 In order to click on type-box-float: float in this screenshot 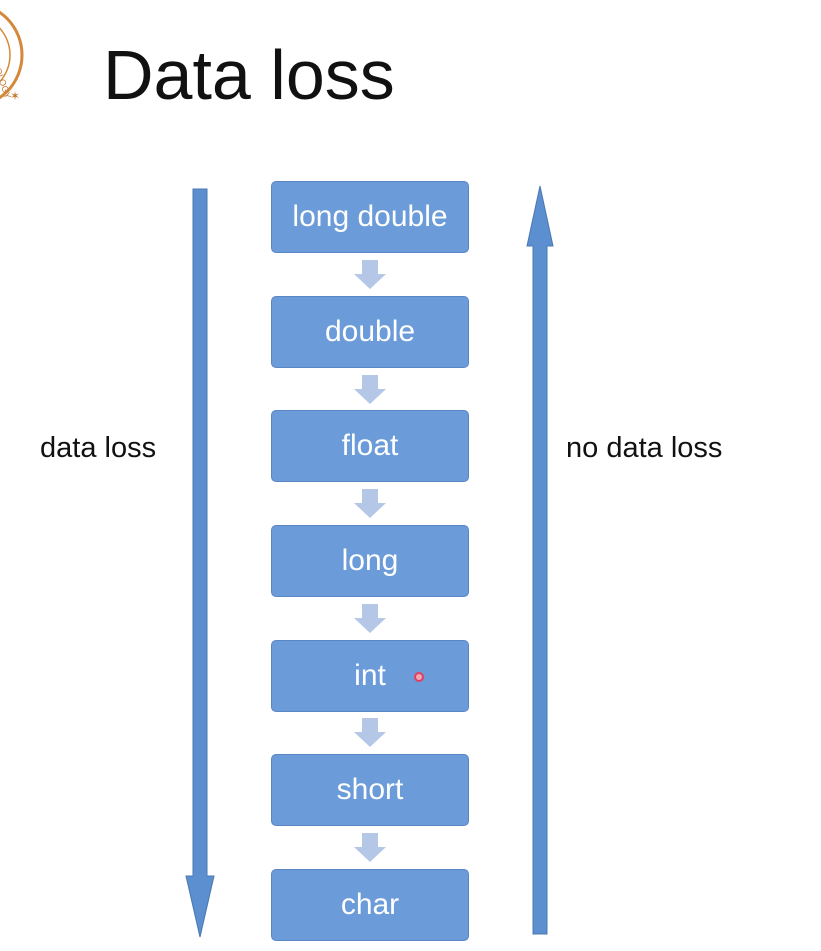, I will do `click(370, 446)`.